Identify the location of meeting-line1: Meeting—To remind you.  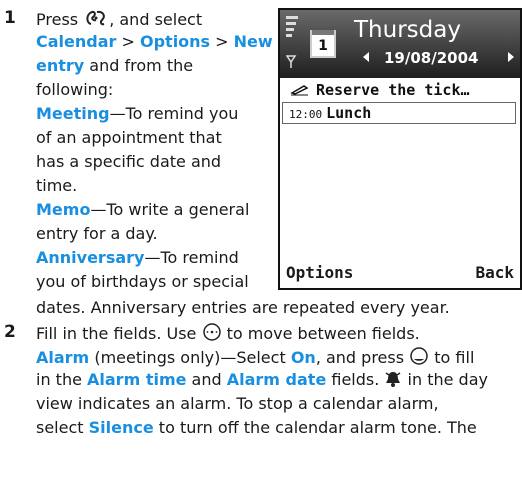
(137, 113).